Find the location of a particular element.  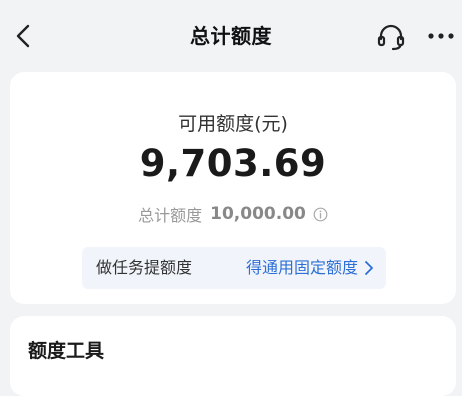

info-icon is located at coordinates (320, 214).